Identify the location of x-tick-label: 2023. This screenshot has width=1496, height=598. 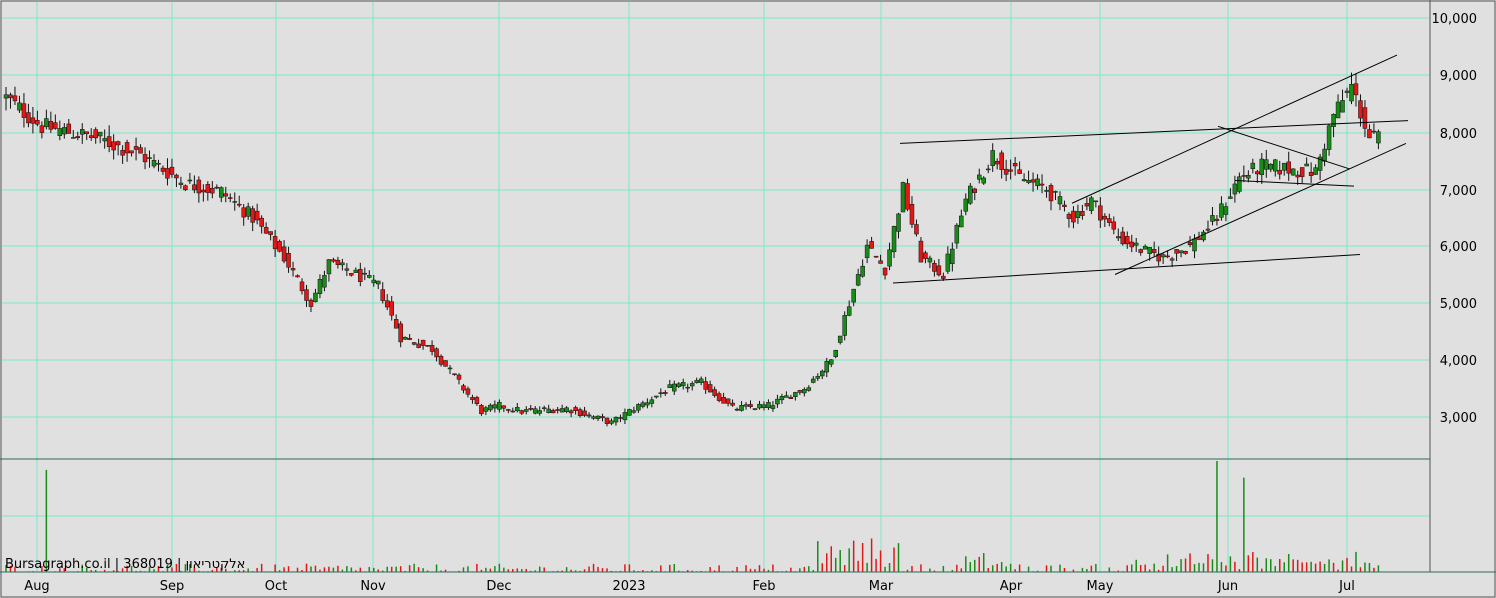
(628, 586).